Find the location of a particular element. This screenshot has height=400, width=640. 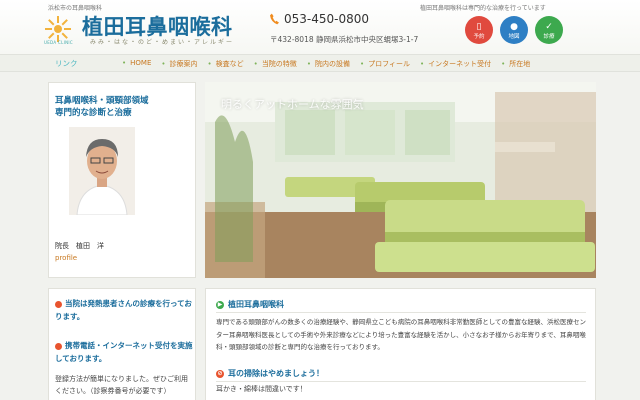

nav-item-internet-reception: インターネット受付 is located at coordinates (455, 64).